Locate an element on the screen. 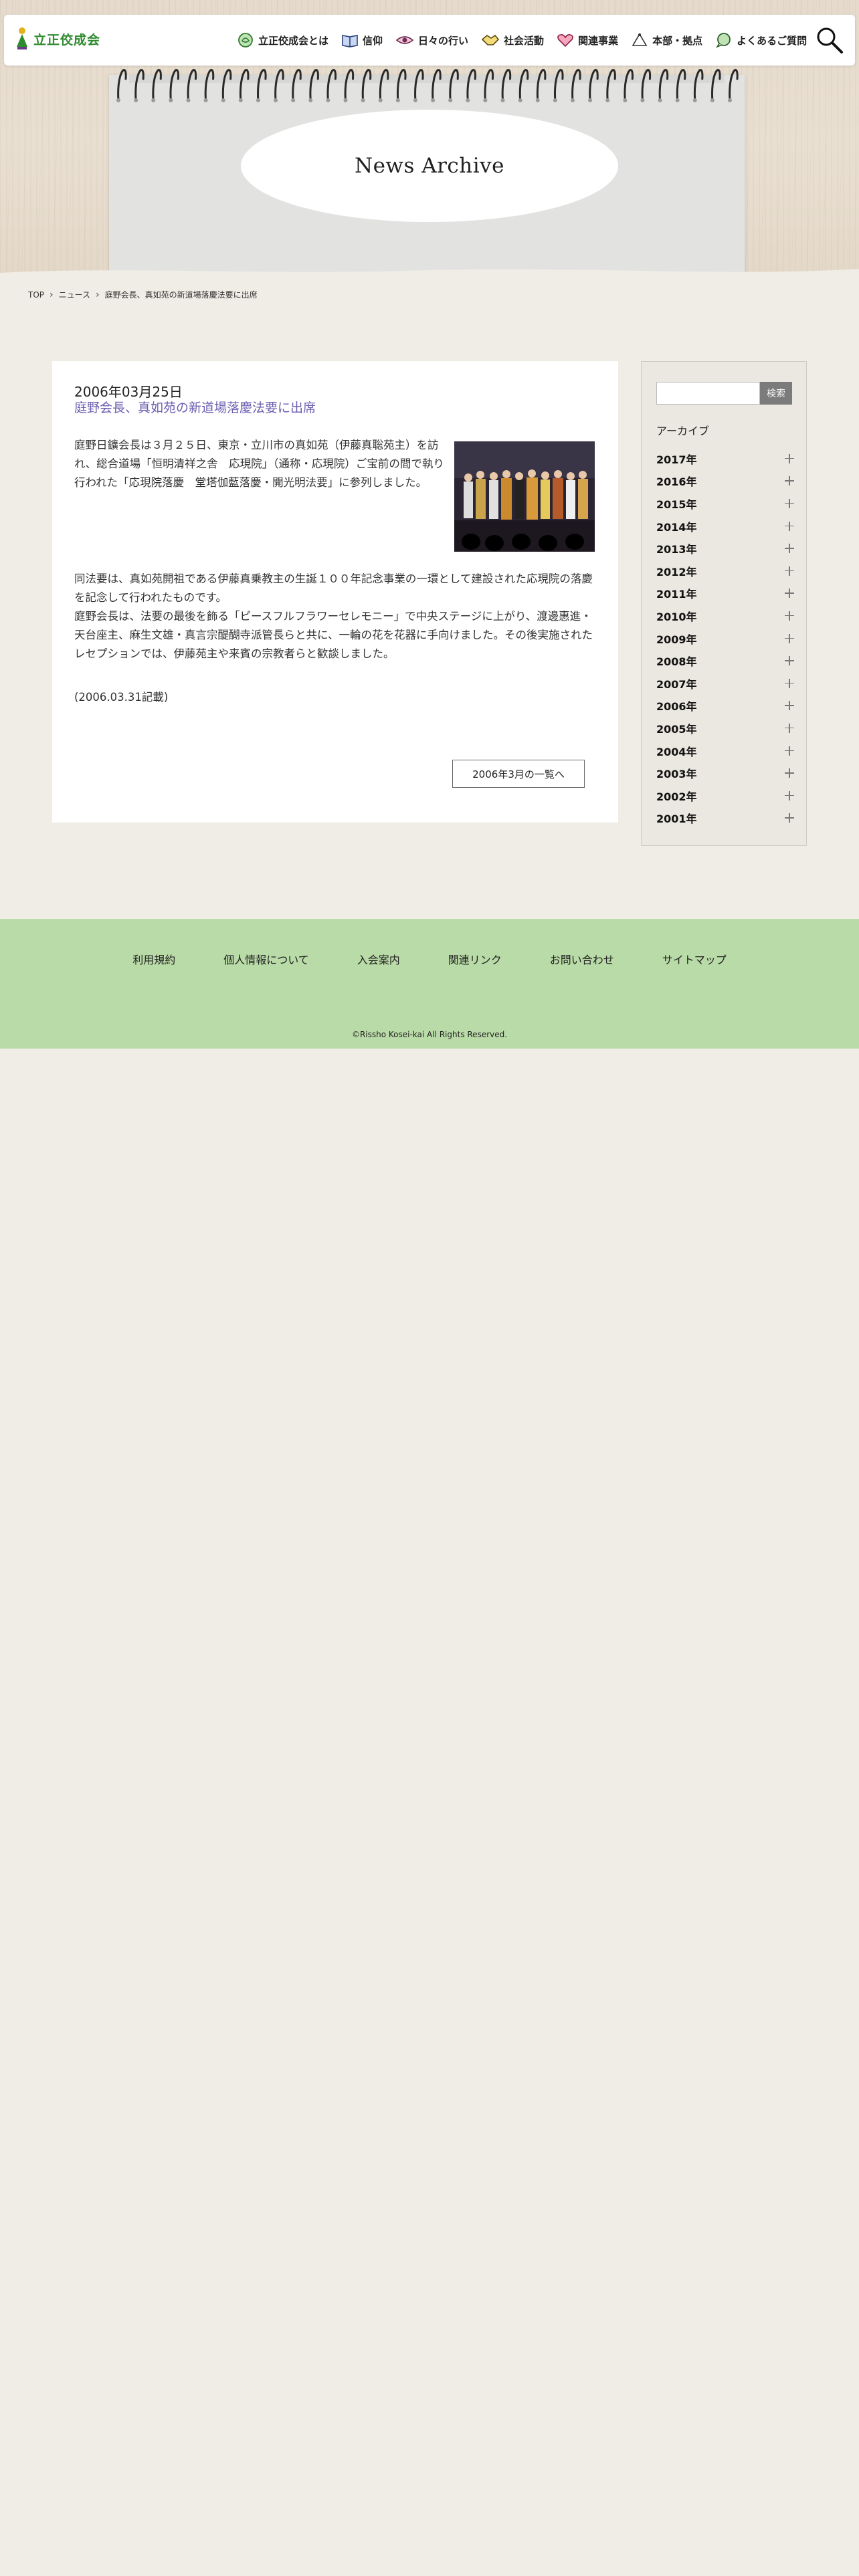 This screenshot has width=859, height=2576. archive-year-item: 2014年 is located at coordinates (725, 526).